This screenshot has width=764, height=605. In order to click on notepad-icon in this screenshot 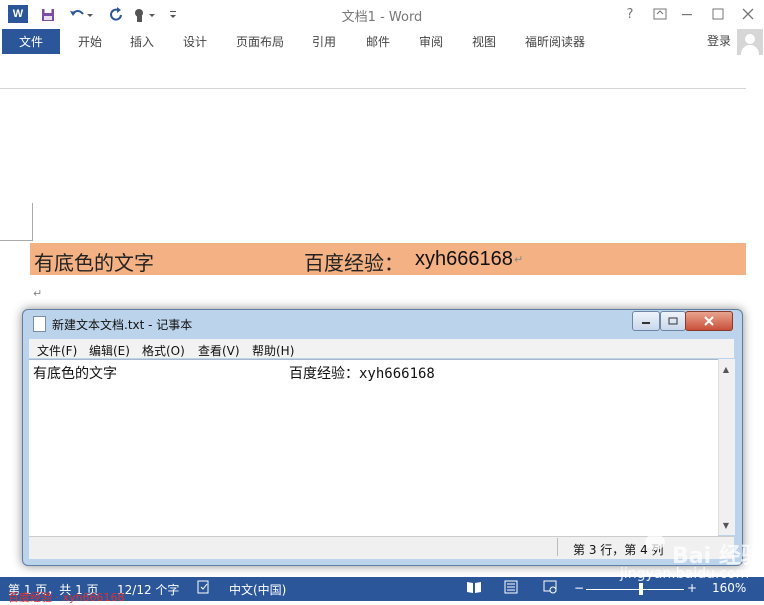, I will do `click(39, 324)`.